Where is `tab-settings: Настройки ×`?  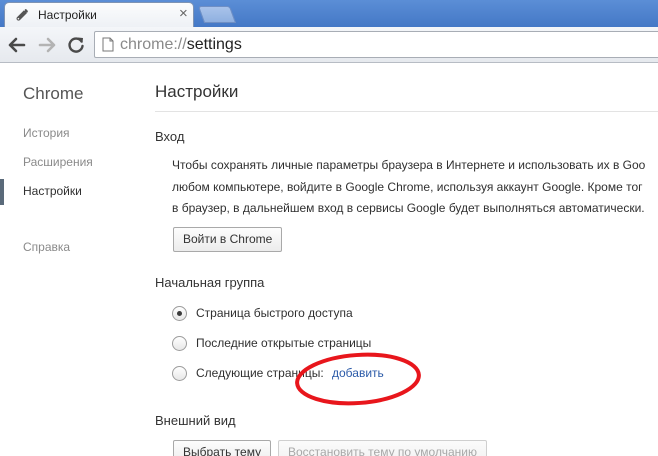 tab-settings: Настройки × is located at coordinates (99, 14).